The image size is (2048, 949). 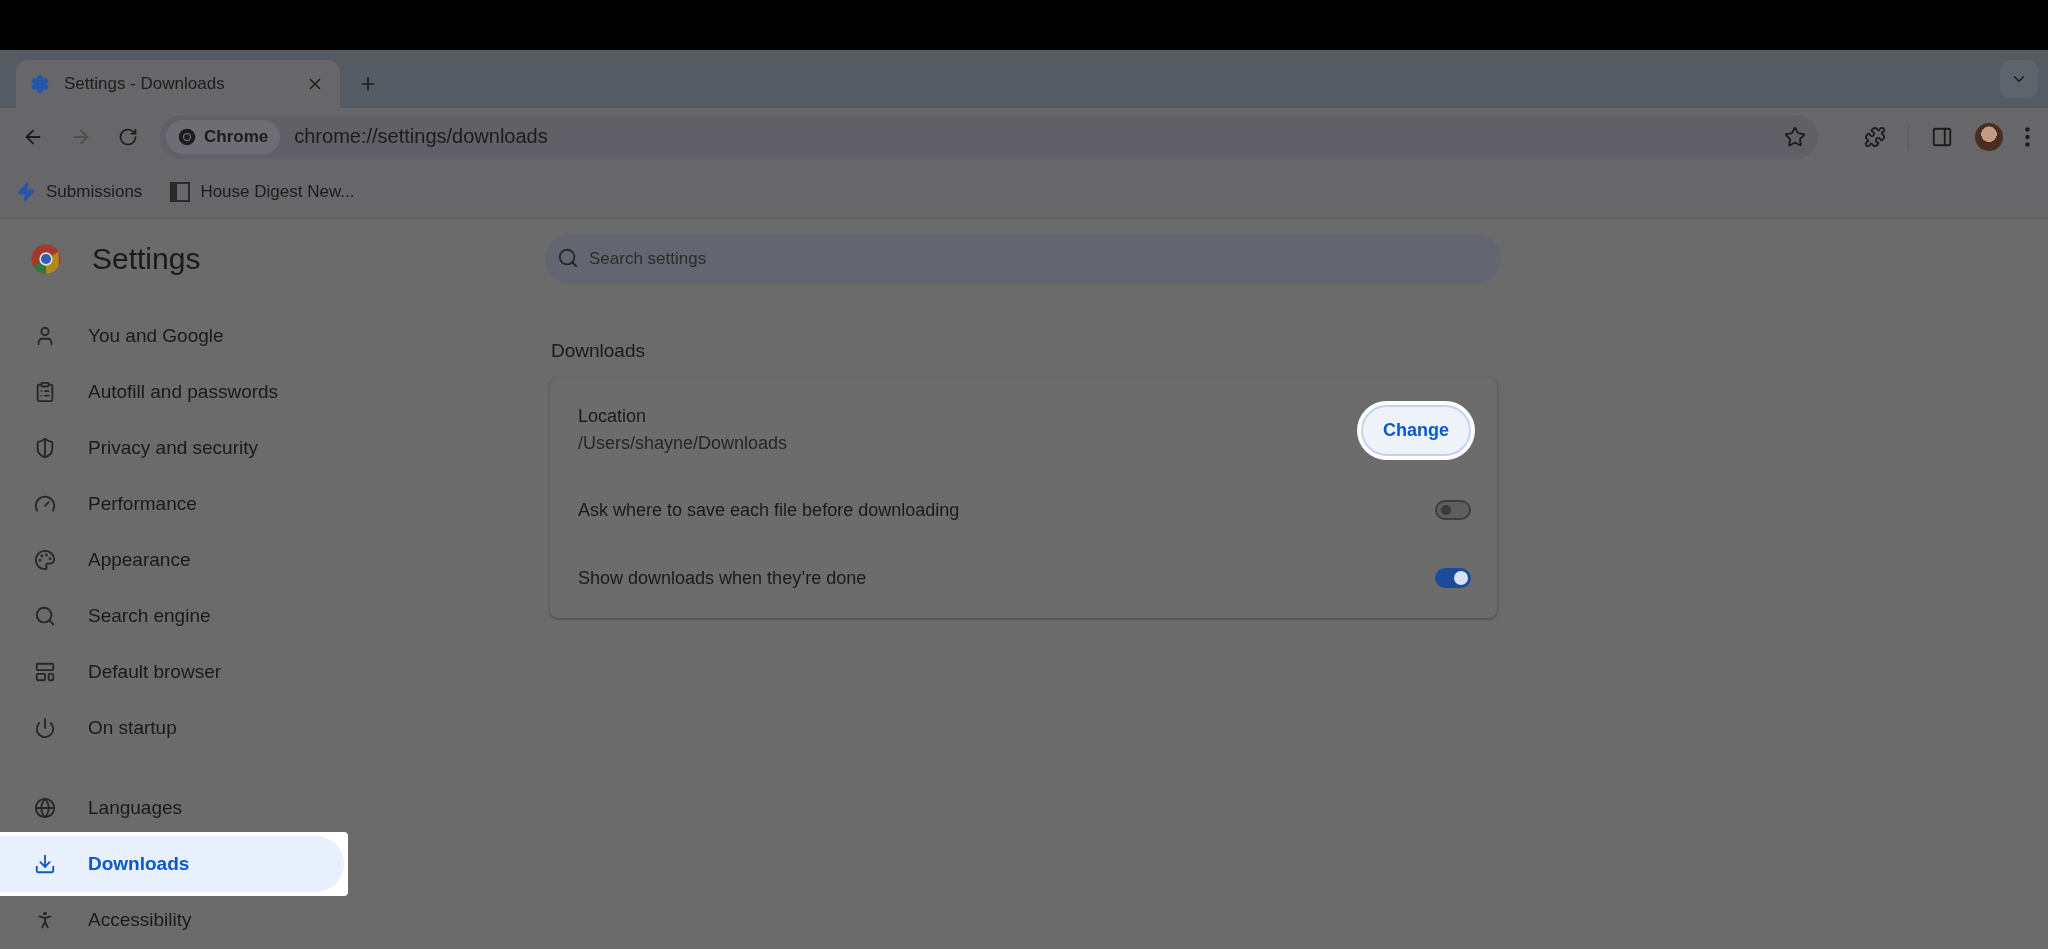 I want to click on browser-tab: Settings - Downloads, so click(x=178, y=84).